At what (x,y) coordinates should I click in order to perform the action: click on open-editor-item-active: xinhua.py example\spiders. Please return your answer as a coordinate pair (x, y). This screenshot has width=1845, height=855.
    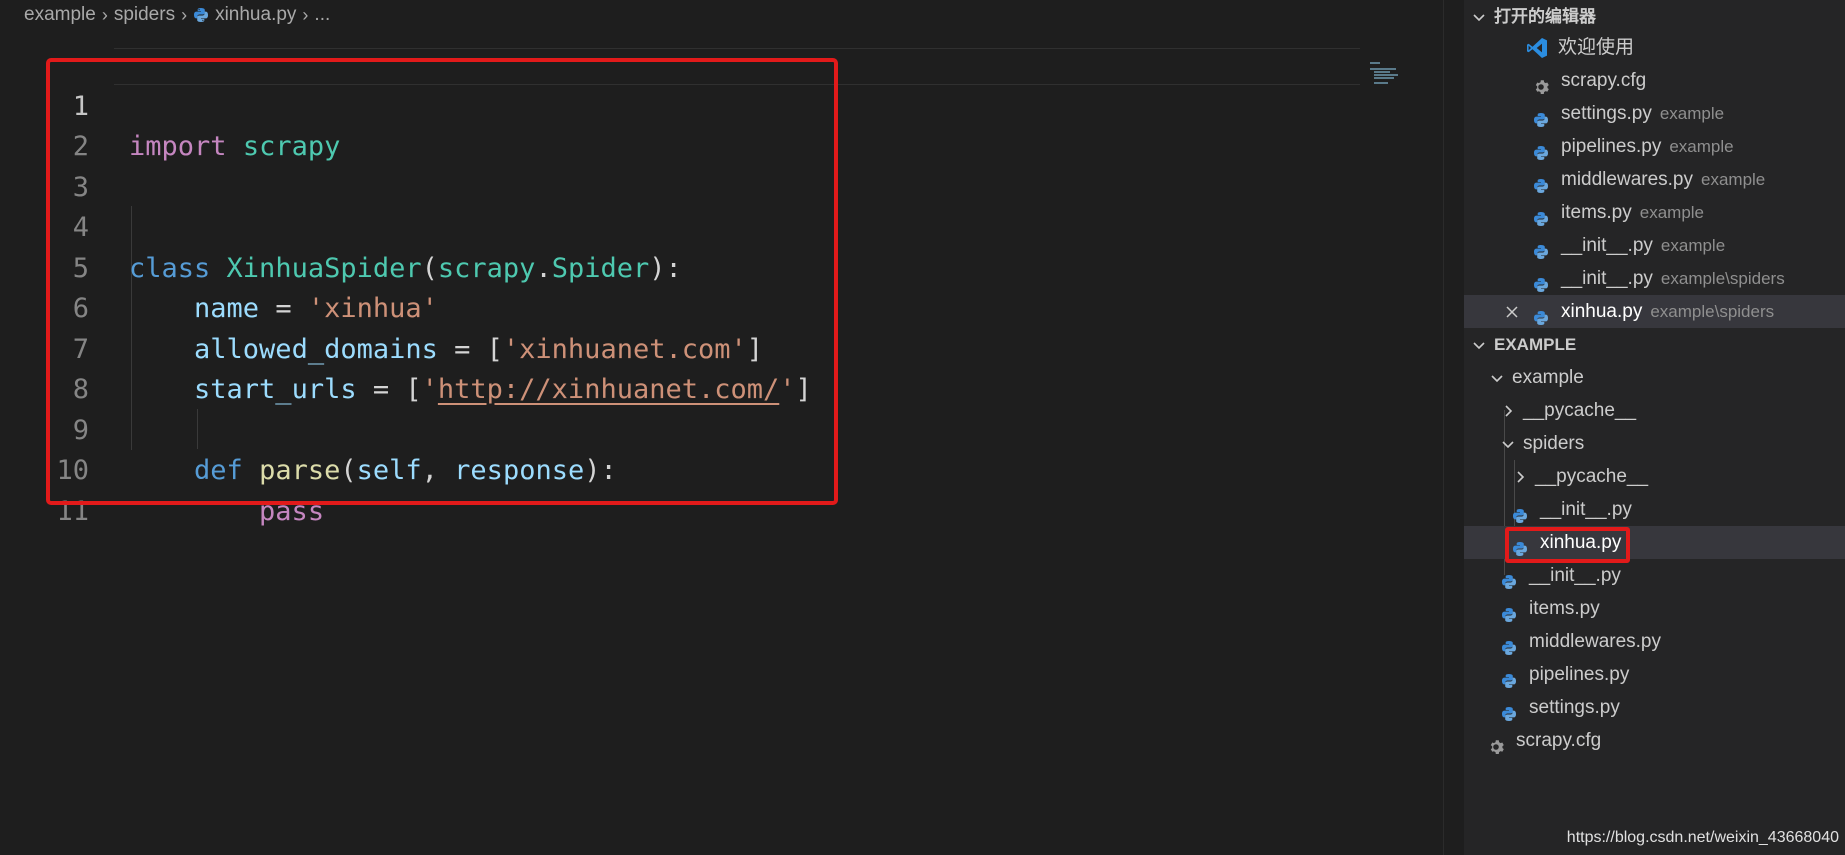
    Looking at the image, I should click on (1654, 311).